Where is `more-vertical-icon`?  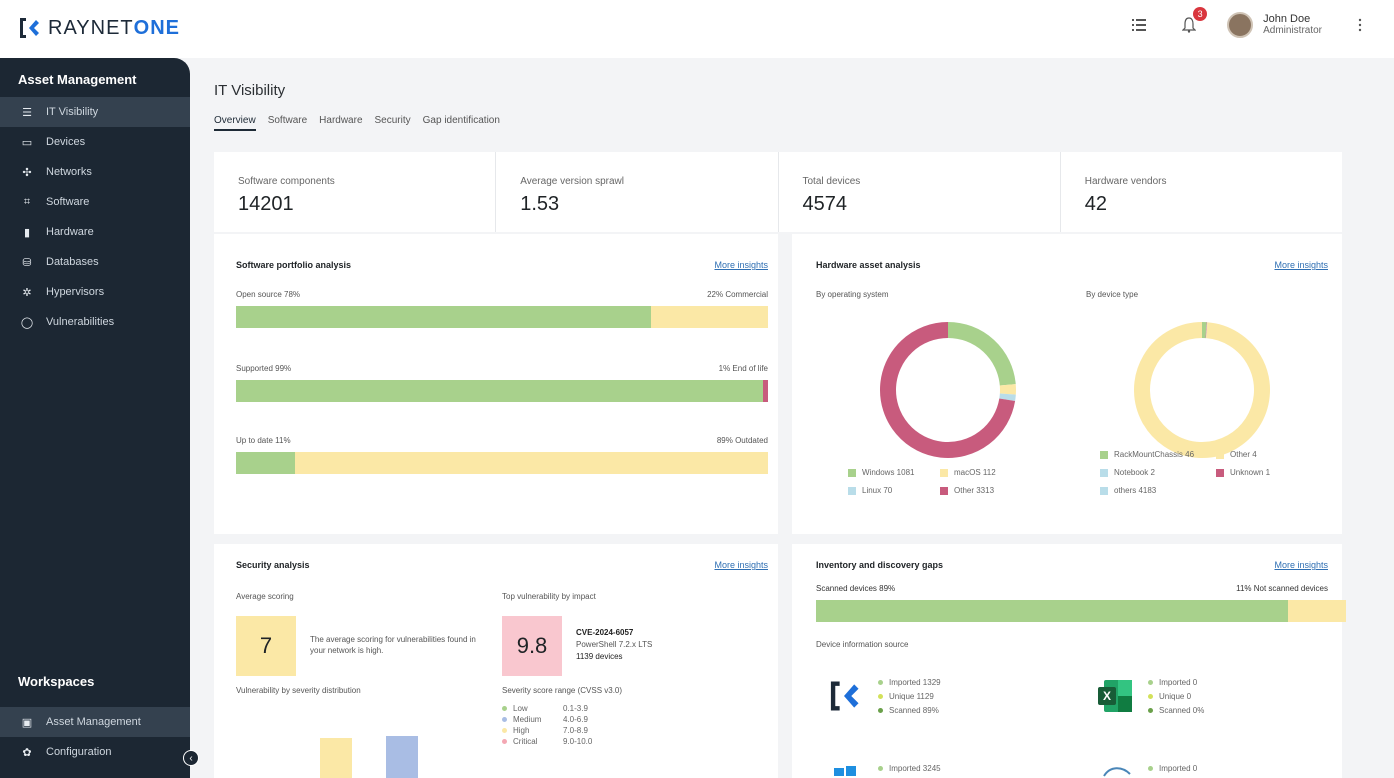
more-vertical-icon is located at coordinates (1360, 25).